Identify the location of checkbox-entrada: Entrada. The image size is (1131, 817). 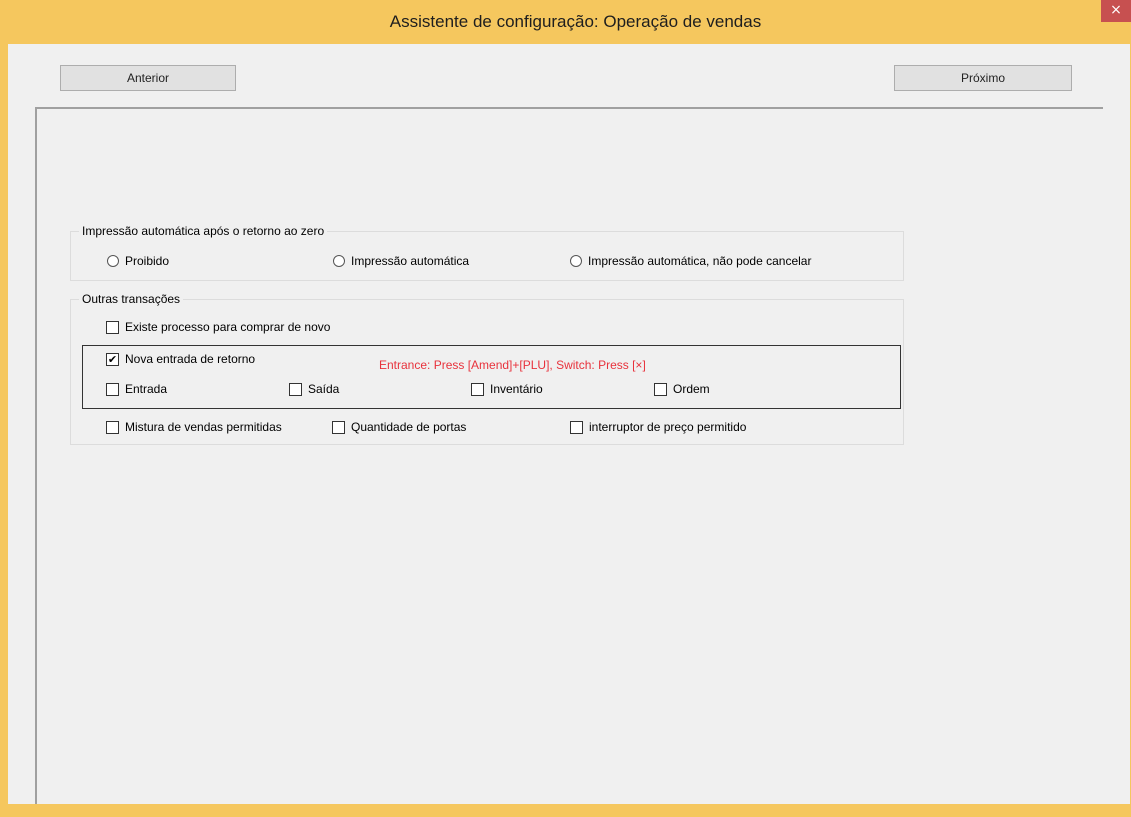
(136, 389).